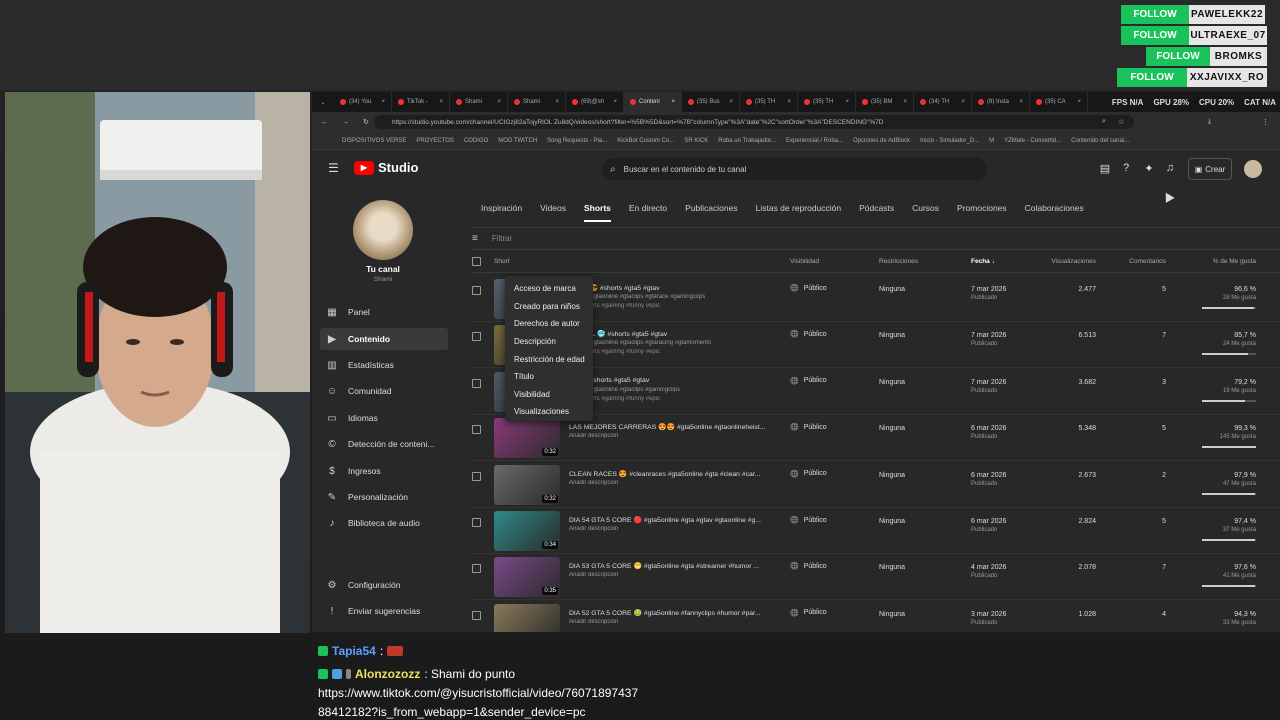 The height and width of the screenshot is (720, 1280). What do you see at coordinates (549, 289) in the screenshot?
I see `dropdown-option: Acceso de marca` at bounding box center [549, 289].